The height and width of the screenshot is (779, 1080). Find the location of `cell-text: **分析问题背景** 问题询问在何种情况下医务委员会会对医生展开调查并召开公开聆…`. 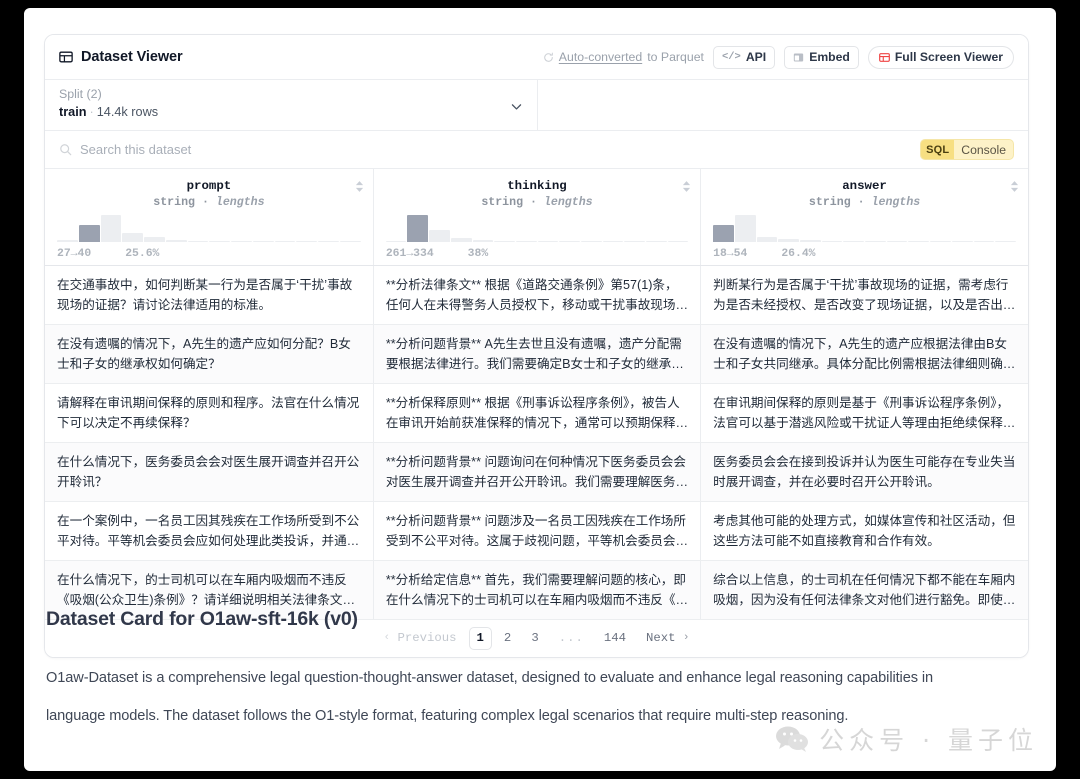

cell-text: **分析问题背景** 问题询问在何种情况下医务委员会会对医生展开调查并召开公开聆… is located at coordinates (537, 471).